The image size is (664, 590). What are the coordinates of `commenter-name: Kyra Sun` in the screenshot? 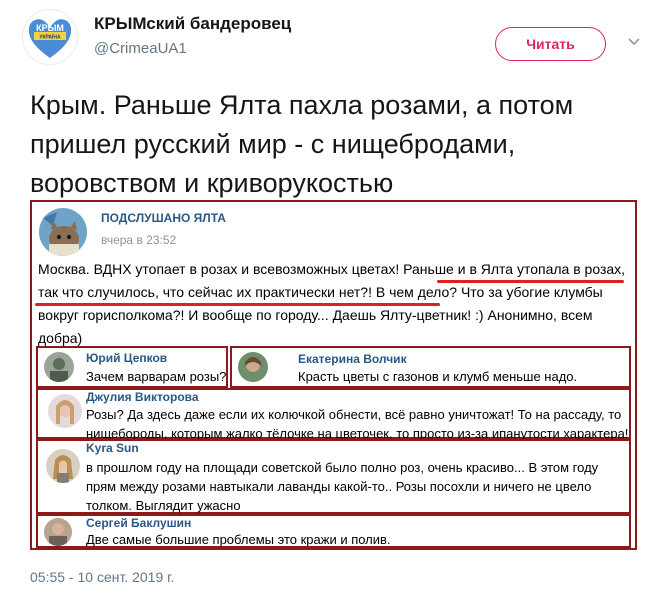 It's located at (112, 448).